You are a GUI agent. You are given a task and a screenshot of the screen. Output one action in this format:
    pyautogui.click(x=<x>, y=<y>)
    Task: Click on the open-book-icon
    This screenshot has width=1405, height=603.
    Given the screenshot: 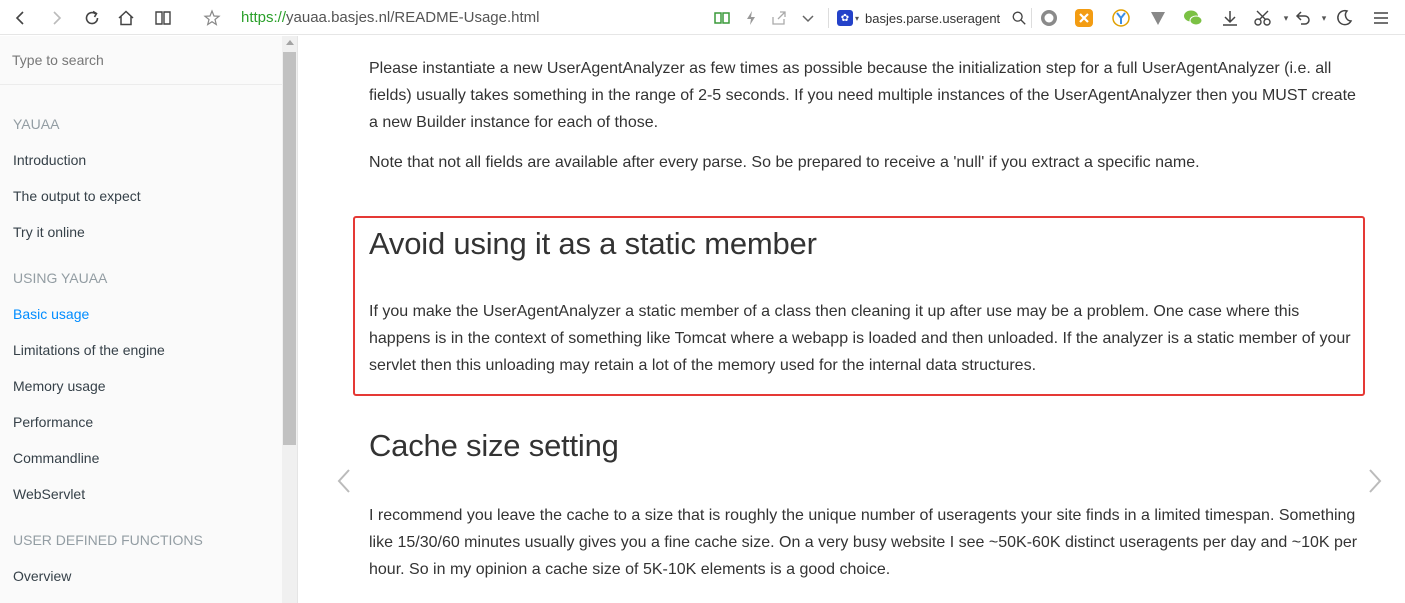 What is the action you would take?
    pyautogui.click(x=722, y=18)
    